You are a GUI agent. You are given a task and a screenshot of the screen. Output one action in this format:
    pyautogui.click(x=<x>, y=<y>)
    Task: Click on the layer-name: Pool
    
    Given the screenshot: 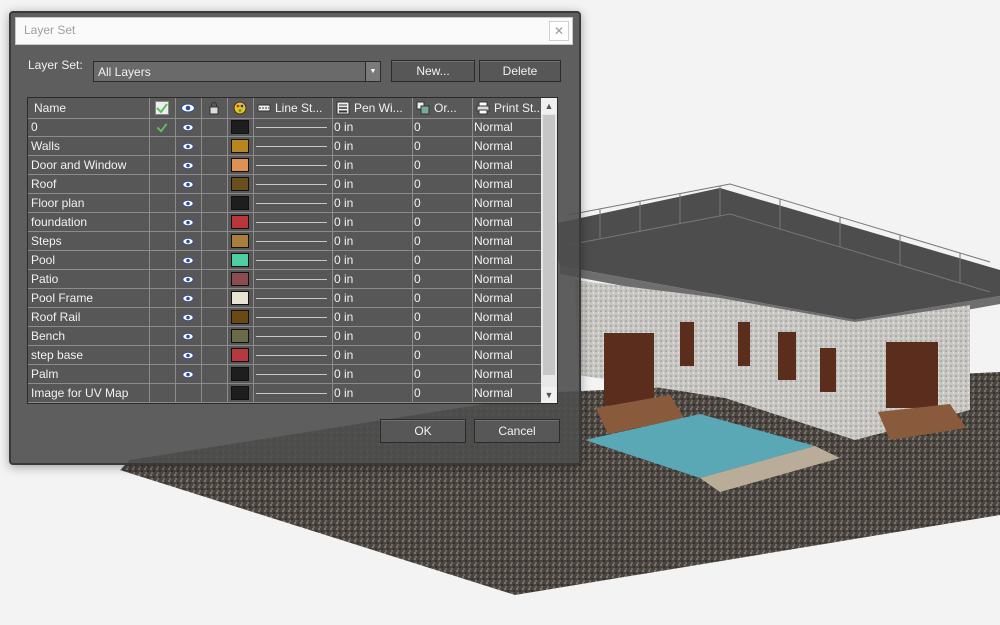 What is the action you would take?
    pyautogui.click(x=89, y=260)
    